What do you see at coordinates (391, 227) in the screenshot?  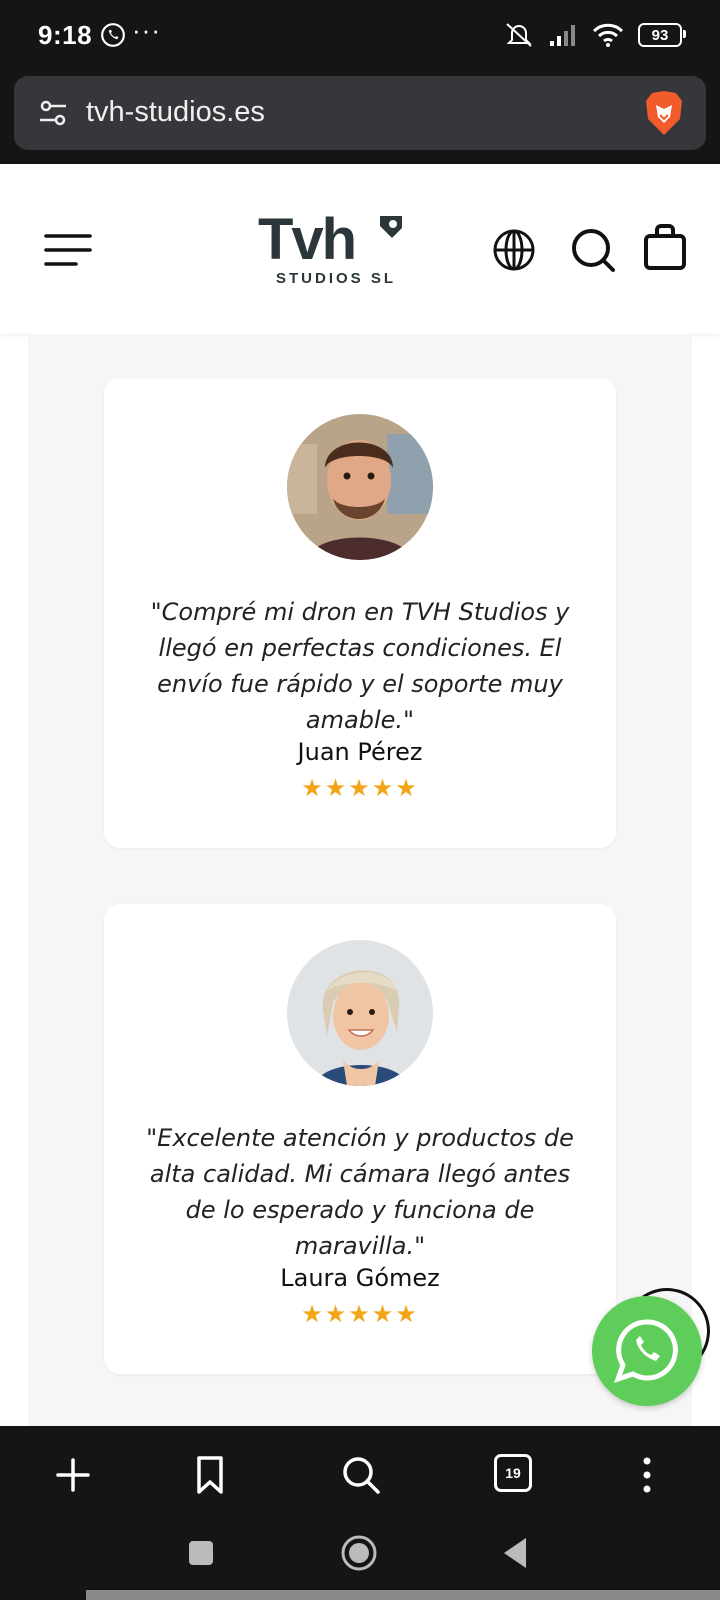 I see `logo-tag-icon` at bounding box center [391, 227].